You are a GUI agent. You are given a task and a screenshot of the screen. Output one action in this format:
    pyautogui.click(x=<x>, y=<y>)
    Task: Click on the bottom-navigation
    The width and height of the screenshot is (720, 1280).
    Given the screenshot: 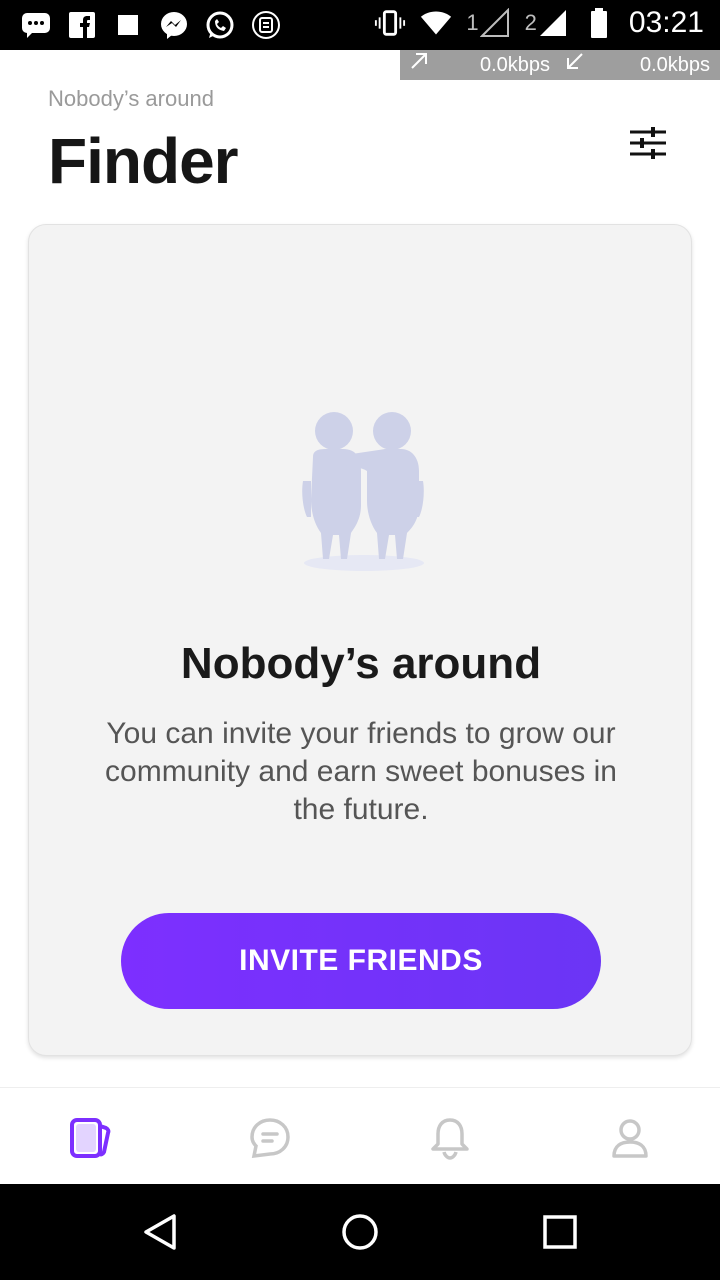 What is the action you would take?
    pyautogui.click(x=360, y=1135)
    